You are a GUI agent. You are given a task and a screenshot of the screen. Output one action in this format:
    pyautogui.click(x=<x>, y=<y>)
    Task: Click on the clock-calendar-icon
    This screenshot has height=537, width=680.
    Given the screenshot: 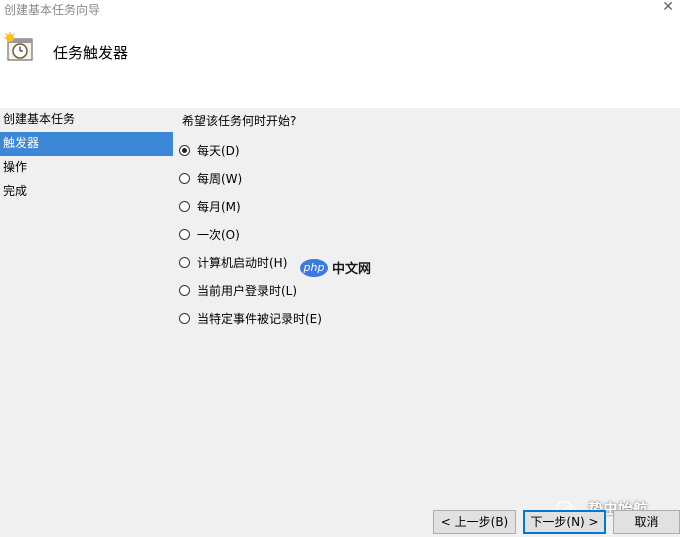 What is the action you would take?
    pyautogui.click(x=18, y=46)
    